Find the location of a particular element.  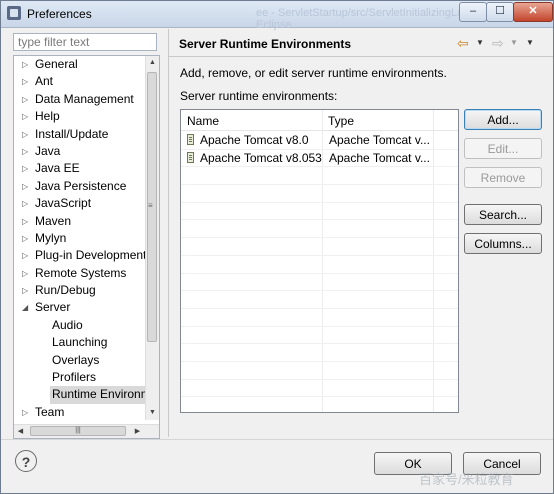

tree-item-team: ▷ Team is located at coordinates (79, 412).